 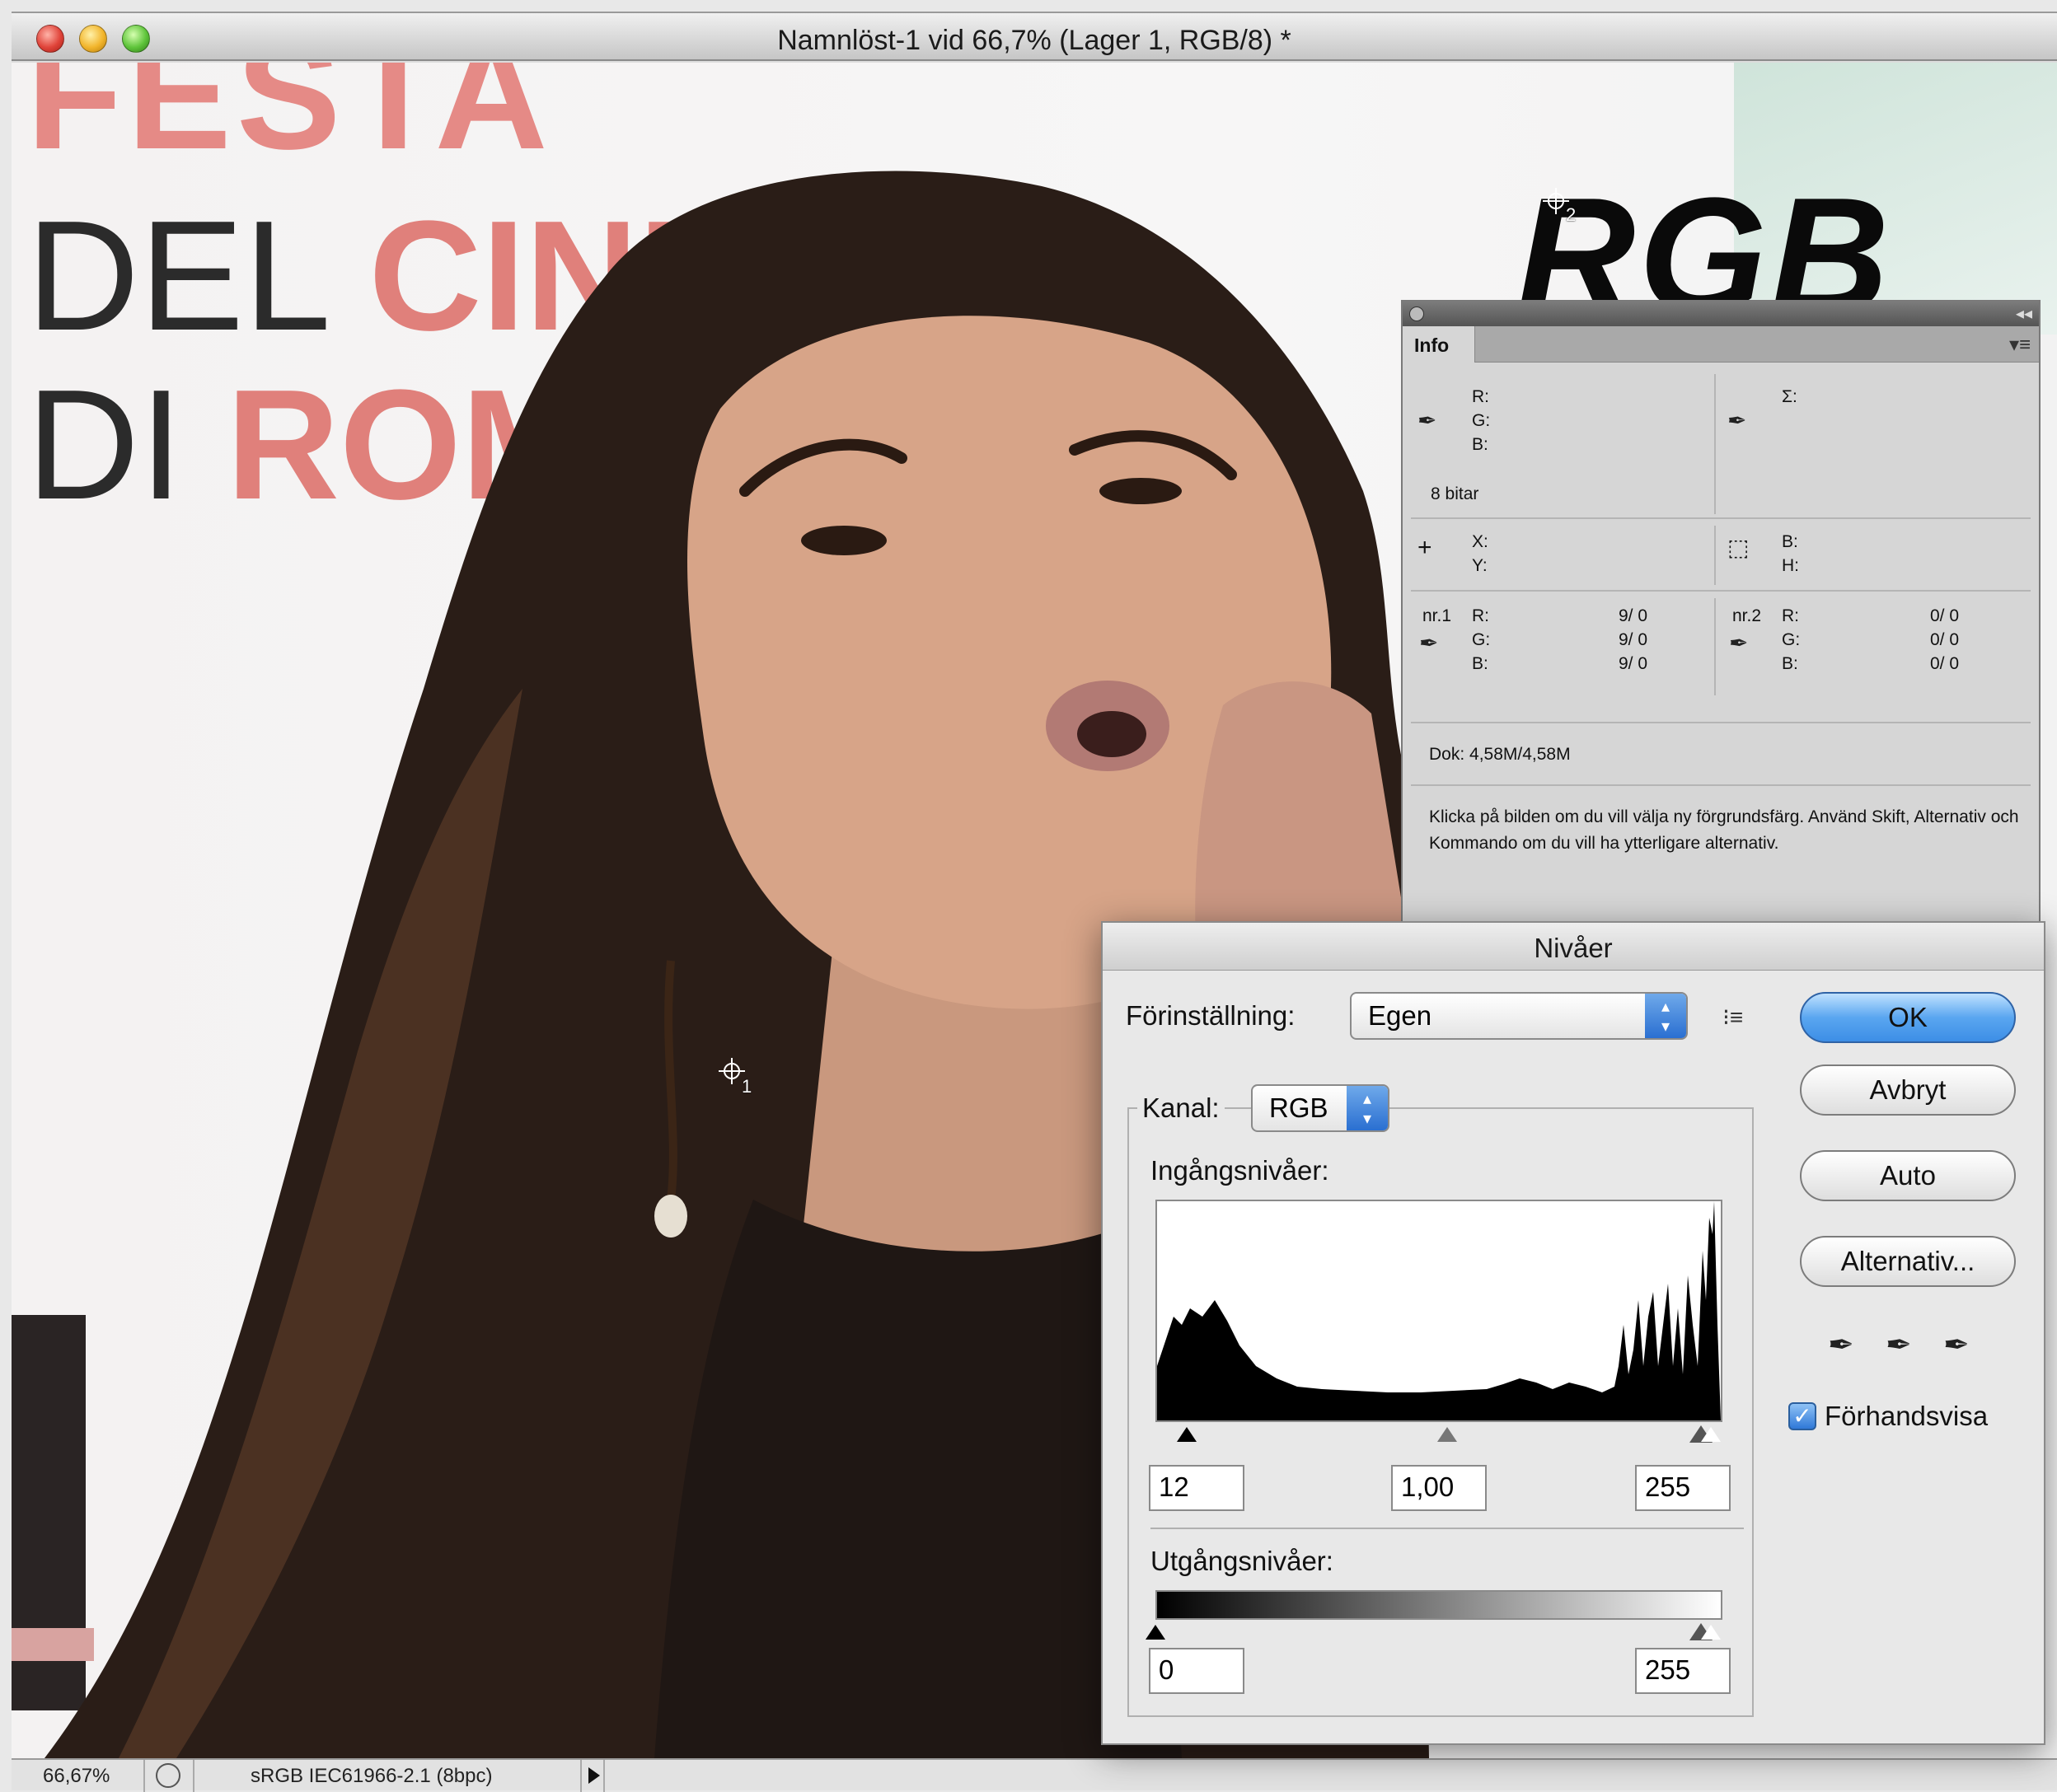 I want to click on input-white-field: 255, so click(x=1683, y=1488).